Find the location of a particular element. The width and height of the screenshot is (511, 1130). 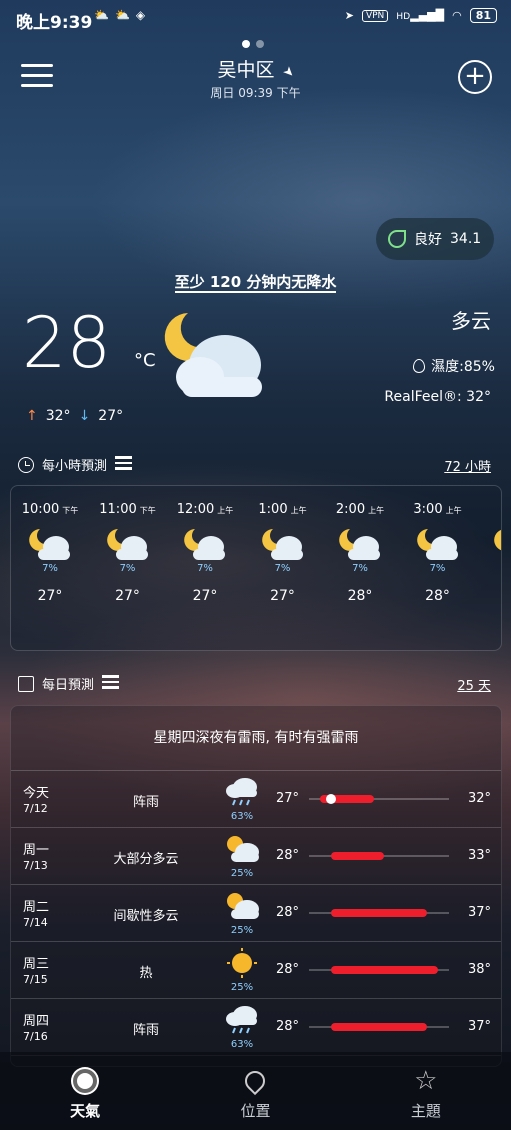

hourly-item: 3:00 上午 7% 28° is located at coordinates (438, 545).